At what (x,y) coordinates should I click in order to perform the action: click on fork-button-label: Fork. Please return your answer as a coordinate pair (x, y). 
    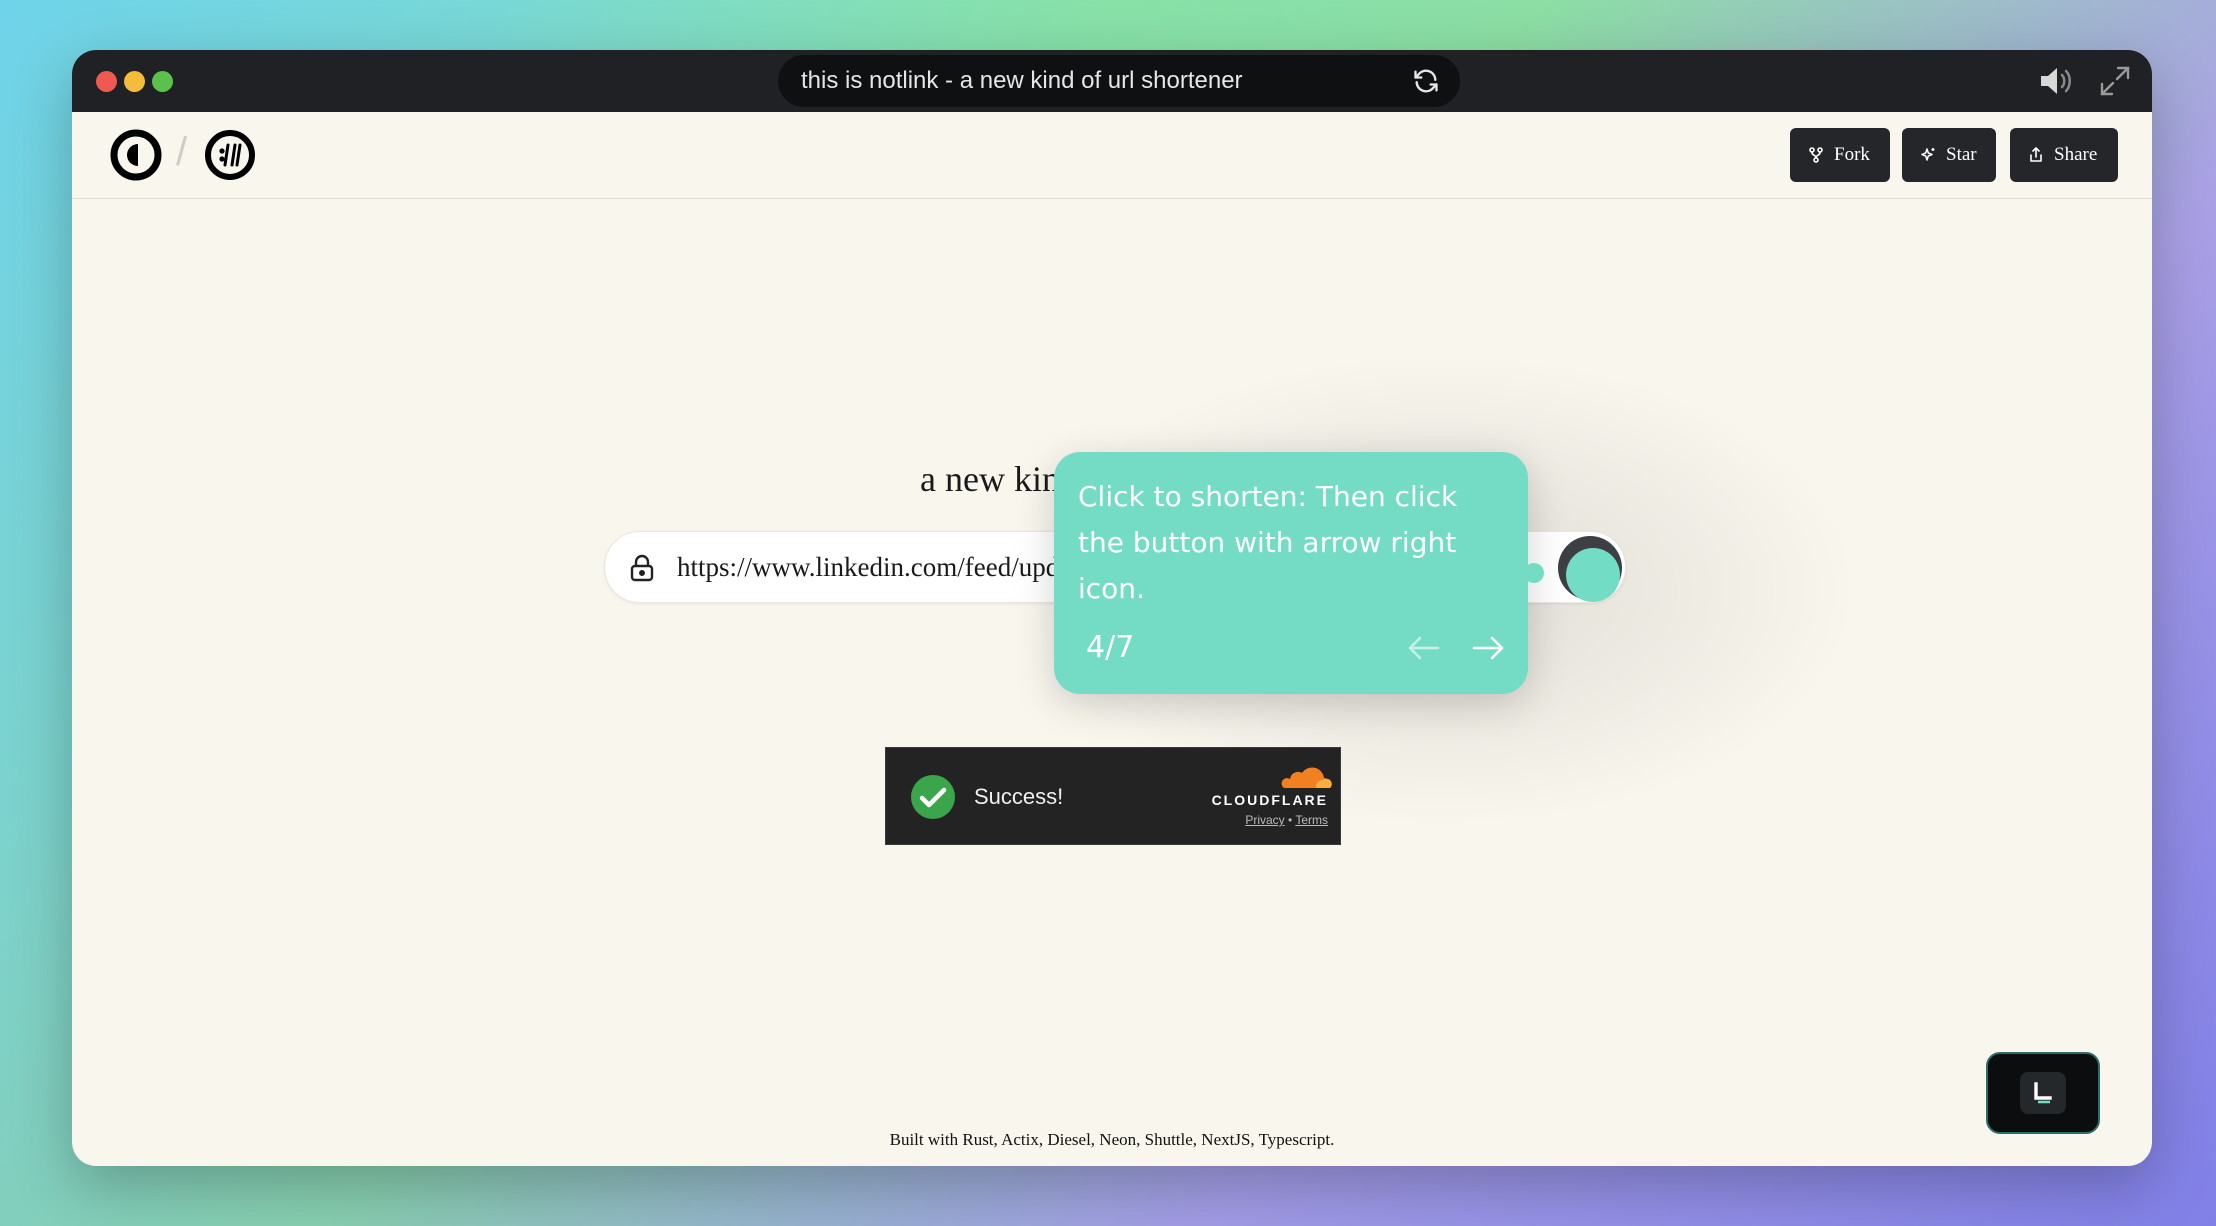
    Looking at the image, I should click on (1852, 154).